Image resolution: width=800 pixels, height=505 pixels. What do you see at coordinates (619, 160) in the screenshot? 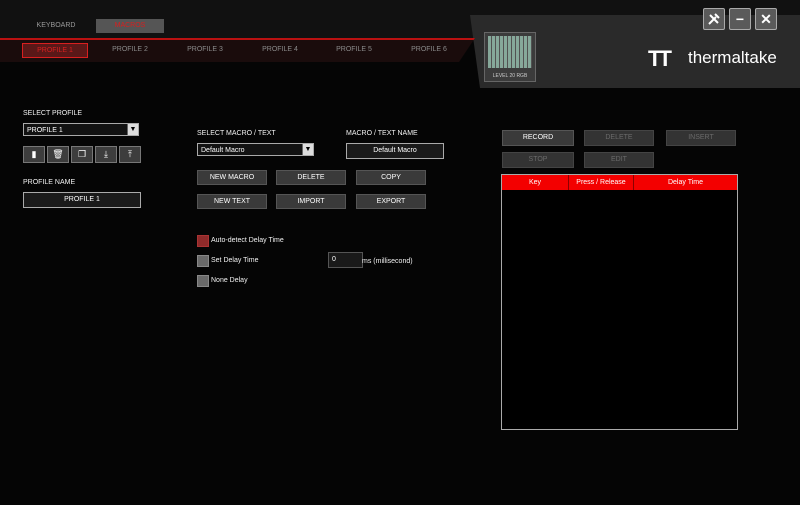
I see `edit-button: EDIT` at bounding box center [619, 160].